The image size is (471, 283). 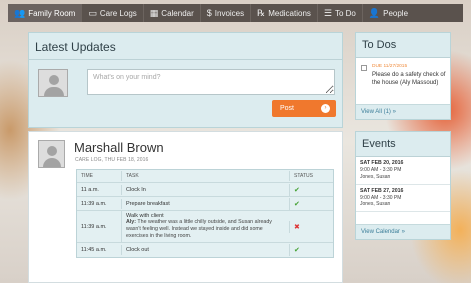 I want to click on table-row: 11:39 a.m. Prepare breakfast ✔, so click(x=205, y=204).